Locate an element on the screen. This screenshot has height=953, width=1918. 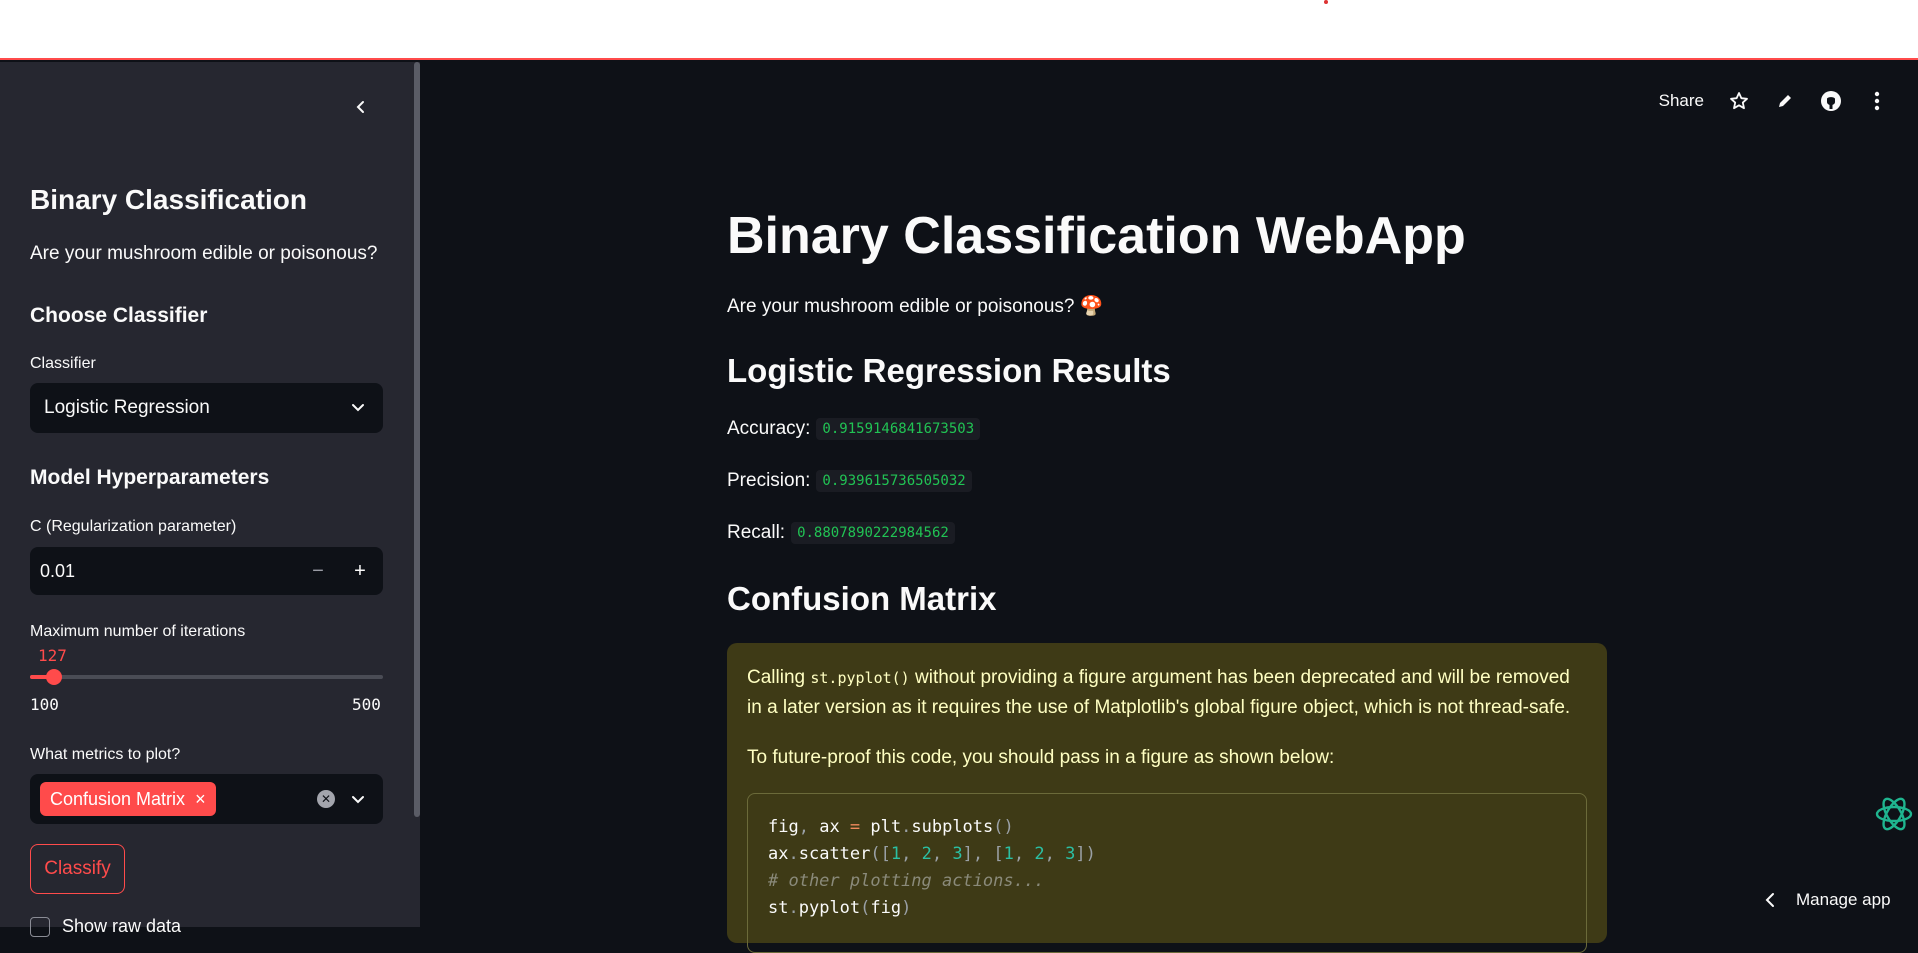
classify-button: Classify is located at coordinates (77, 869).